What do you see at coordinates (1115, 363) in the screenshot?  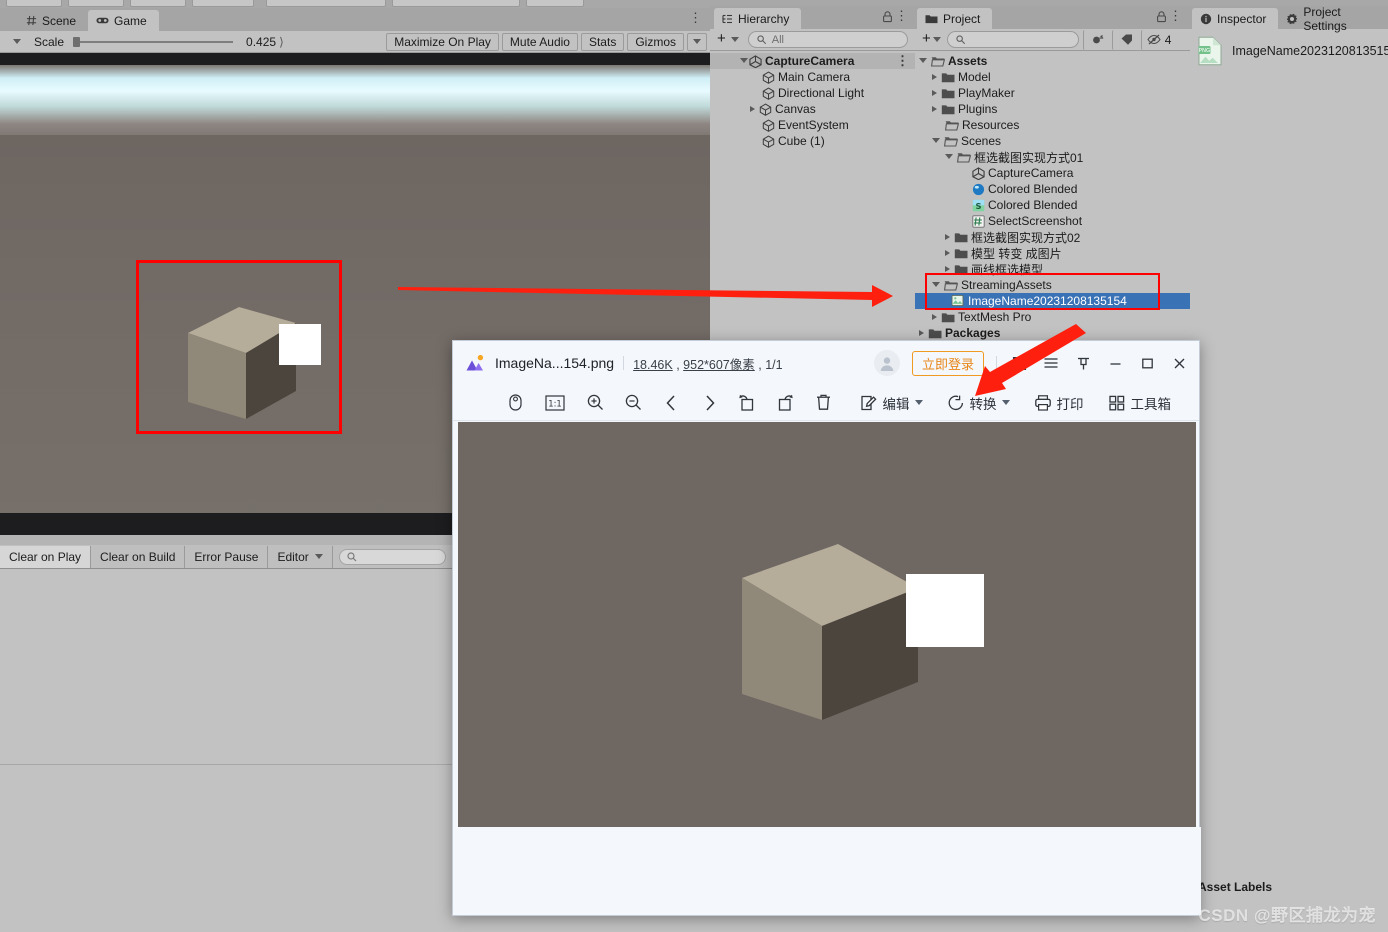 I see `minimize-icon` at bounding box center [1115, 363].